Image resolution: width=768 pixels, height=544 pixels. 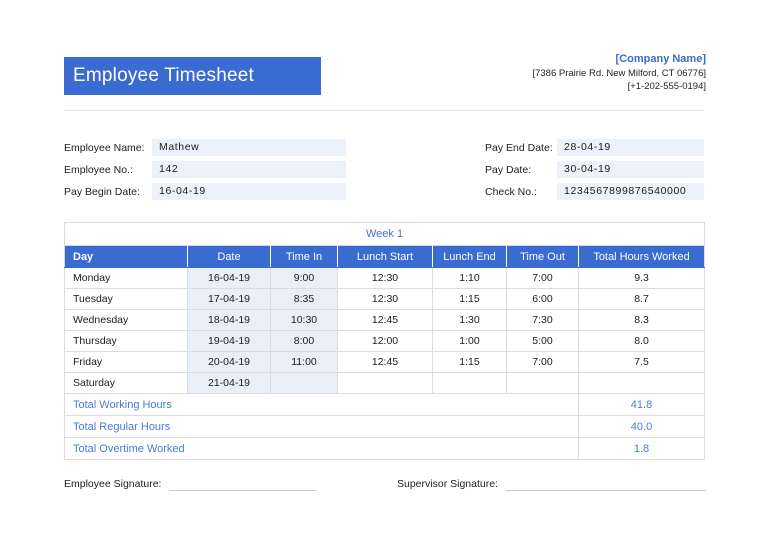 I want to click on date-cell: 18-04-19, so click(x=229, y=320).